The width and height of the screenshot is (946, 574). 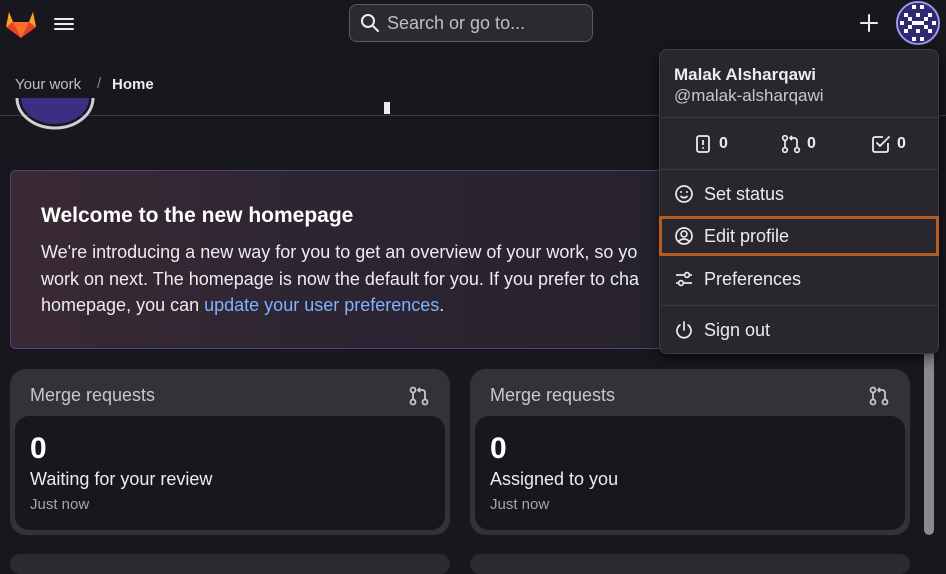 What do you see at coordinates (133, 84) in the screenshot?
I see `breadcrumb-home: Home` at bounding box center [133, 84].